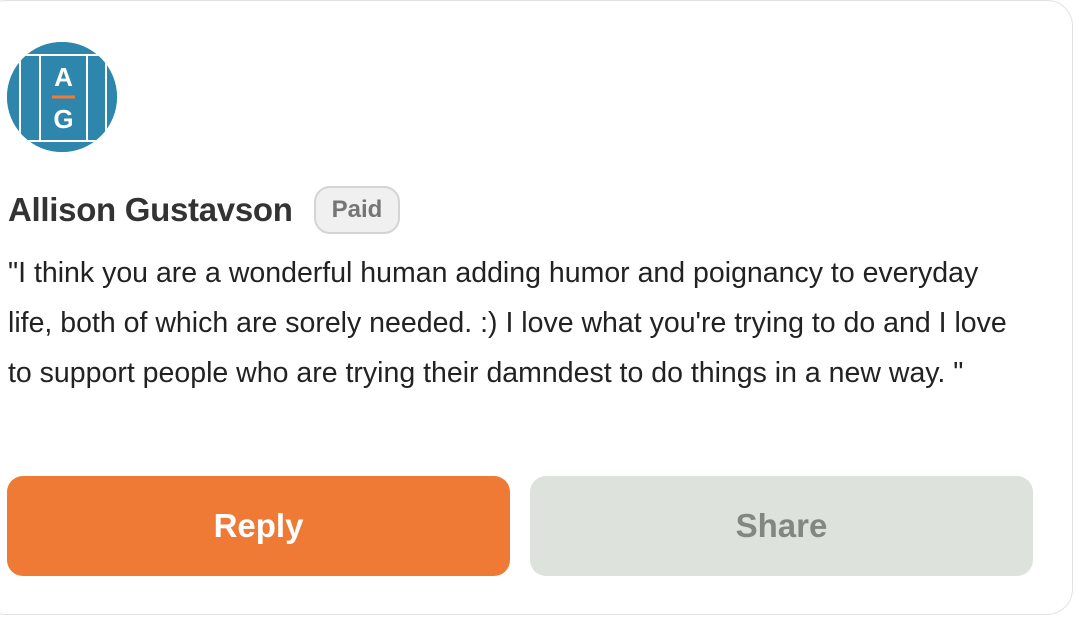 This screenshot has width=1076, height=618. What do you see at coordinates (258, 526) in the screenshot?
I see `reply-button: Reply` at bounding box center [258, 526].